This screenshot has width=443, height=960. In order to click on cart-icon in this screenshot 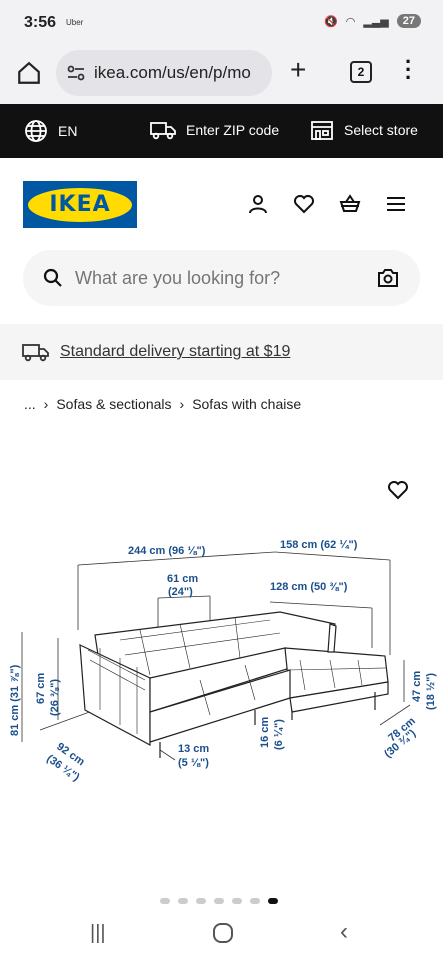, I will do `click(350, 204)`.